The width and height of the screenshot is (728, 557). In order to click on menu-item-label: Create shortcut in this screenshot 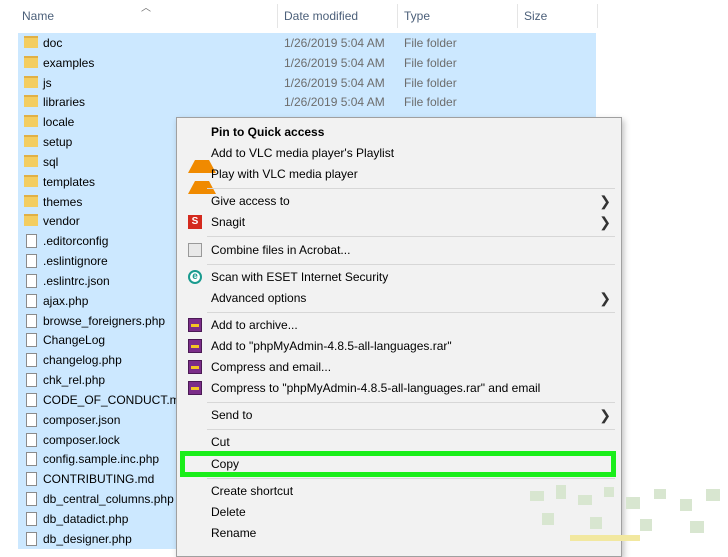, I will do `click(252, 491)`.